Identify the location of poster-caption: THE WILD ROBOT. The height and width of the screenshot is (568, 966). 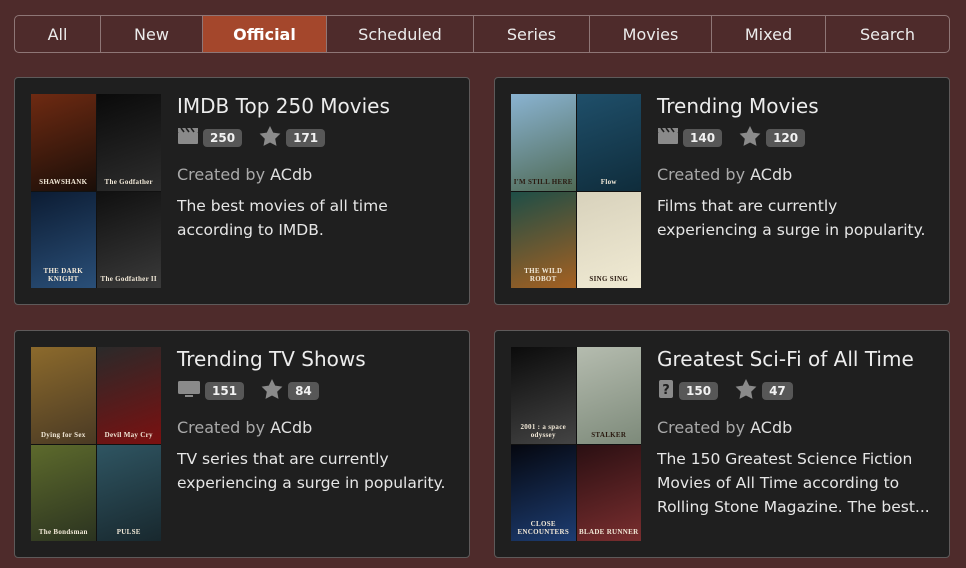
(543, 275).